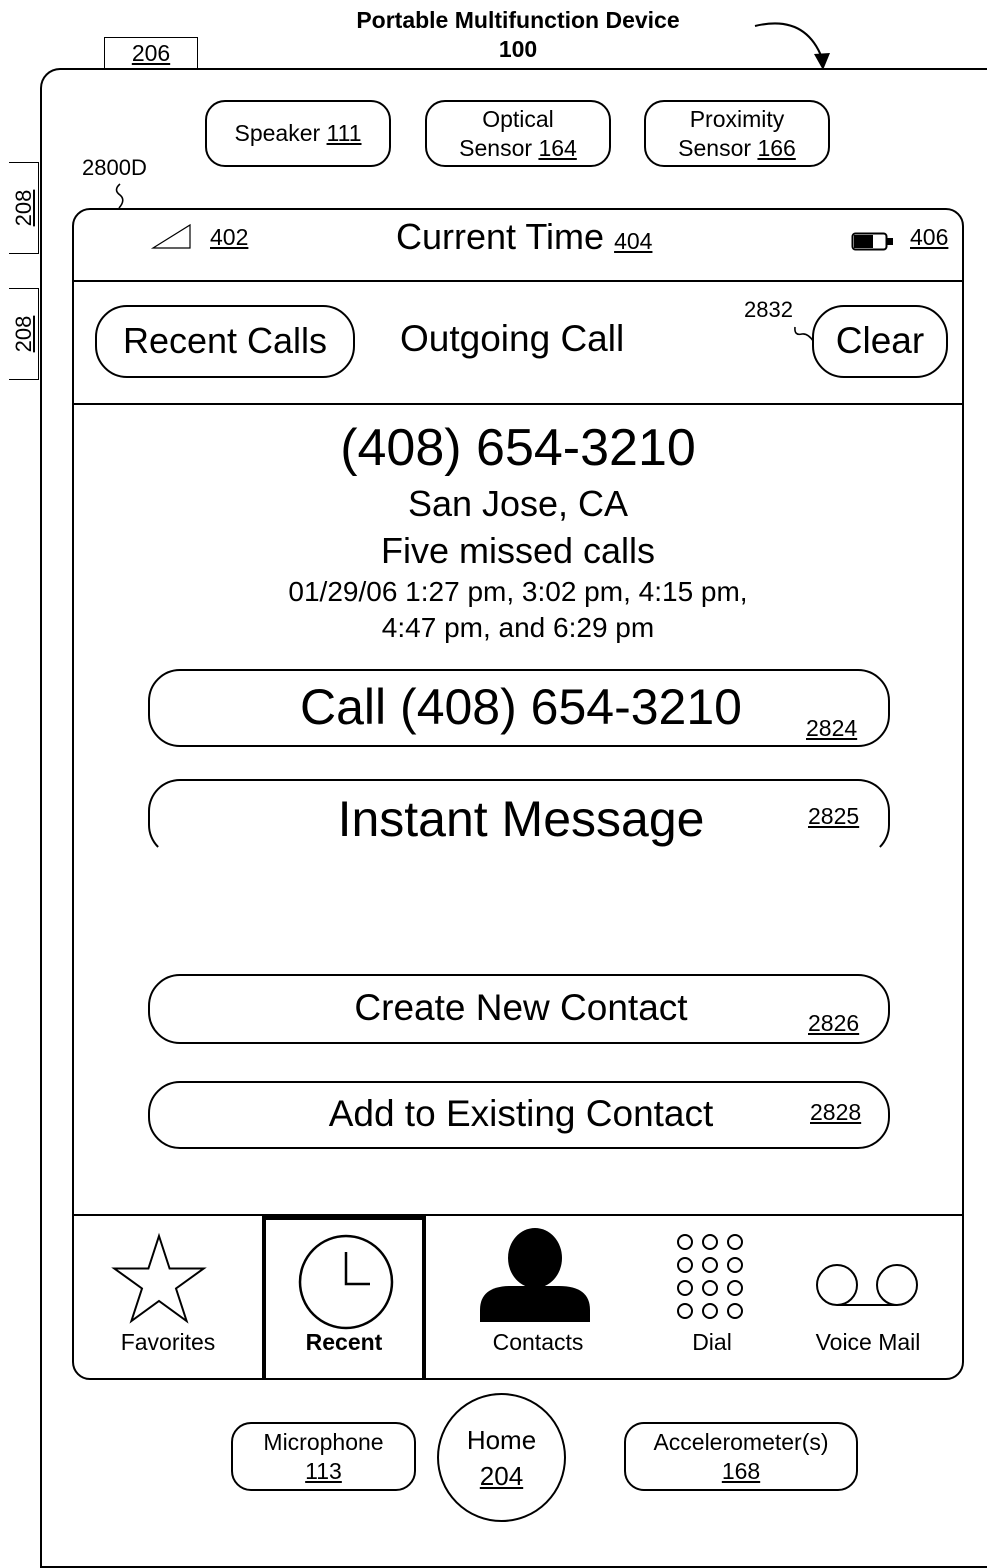 The image size is (987, 1568). Describe the element at coordinates (518, 118) in the screenshot. I see `optical-label: Optical` at that location.